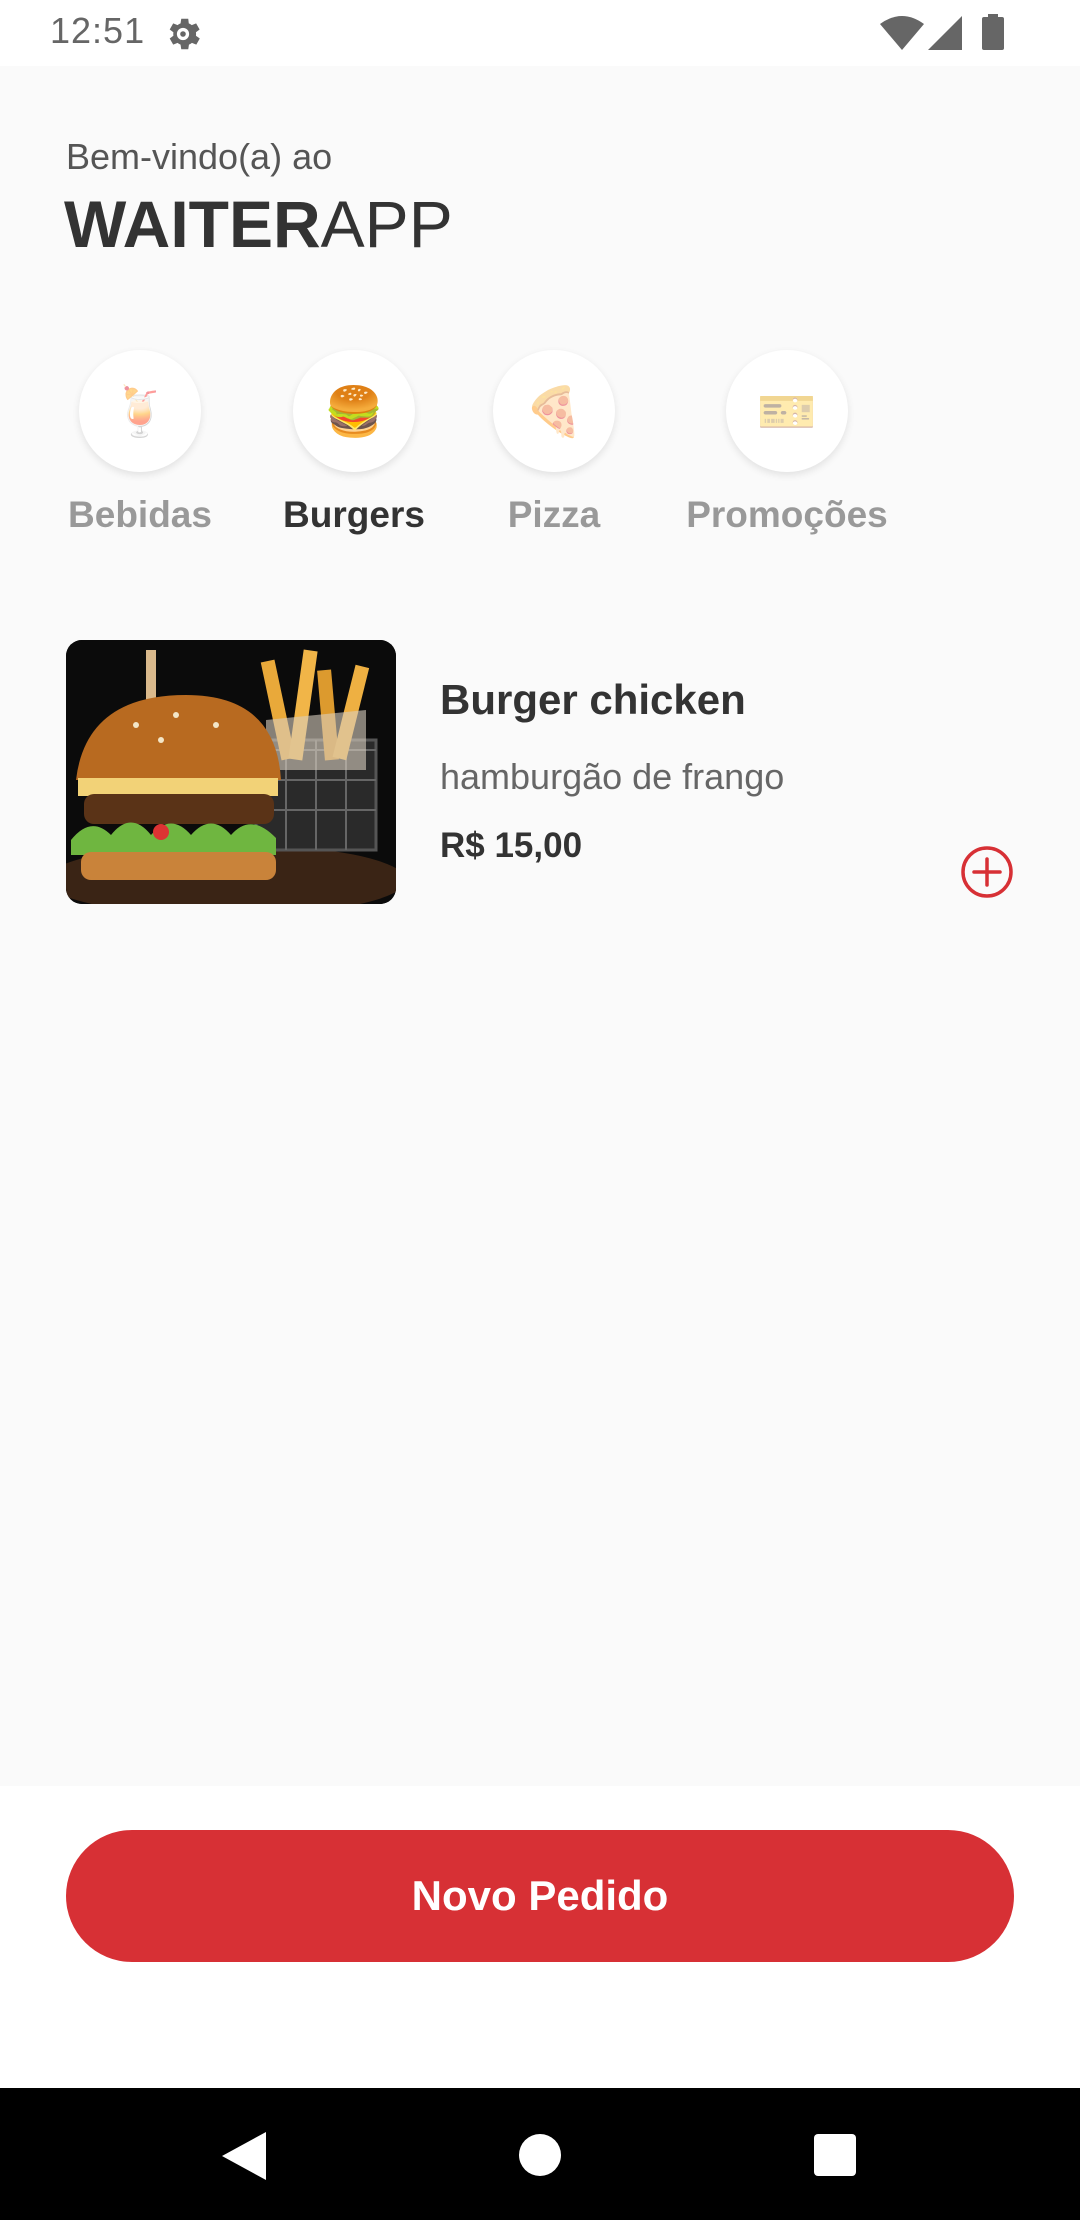 Image resolution: width=1080 pixels, height=2220 pixels. I want to click on category-bebidas: 🍹 Bebidas, so click(140, 443).